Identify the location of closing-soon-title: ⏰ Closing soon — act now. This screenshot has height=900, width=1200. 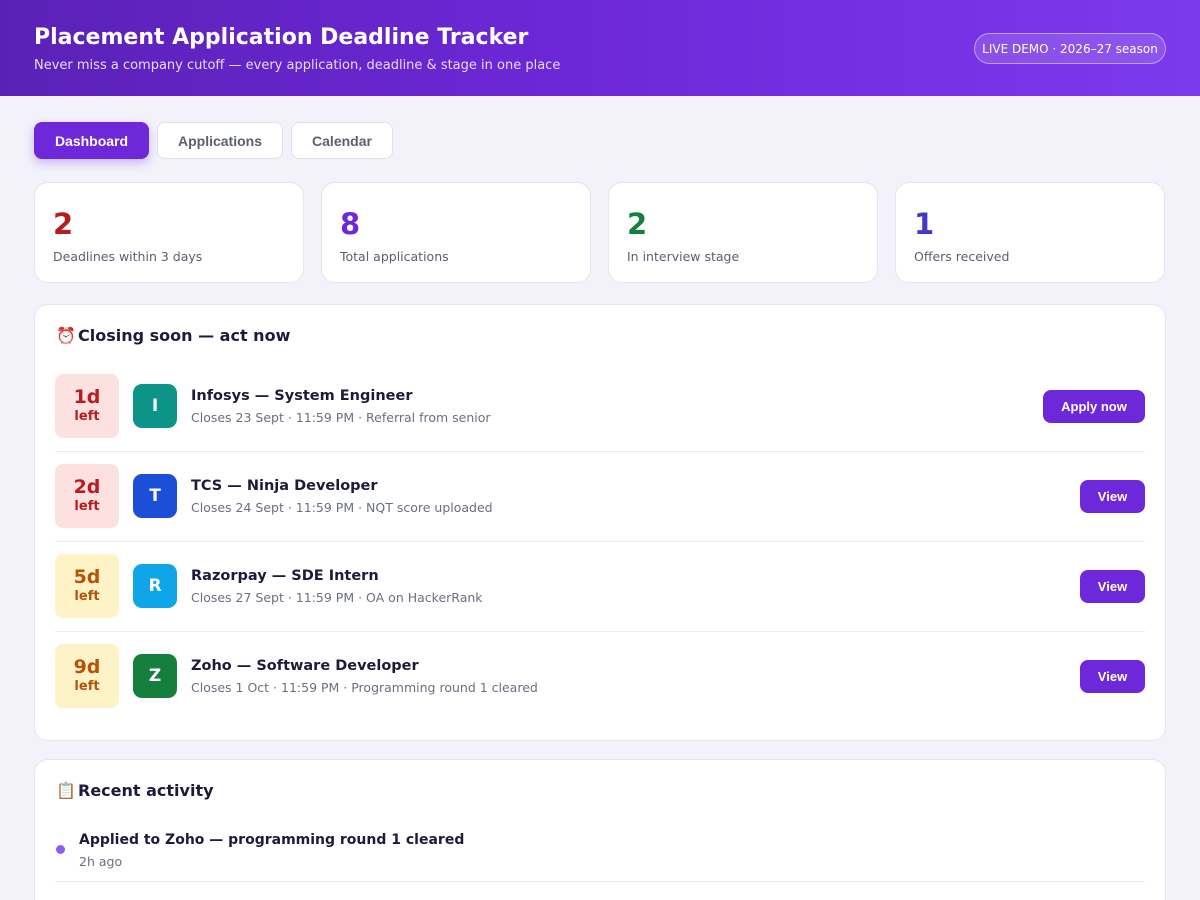
(173, 335).